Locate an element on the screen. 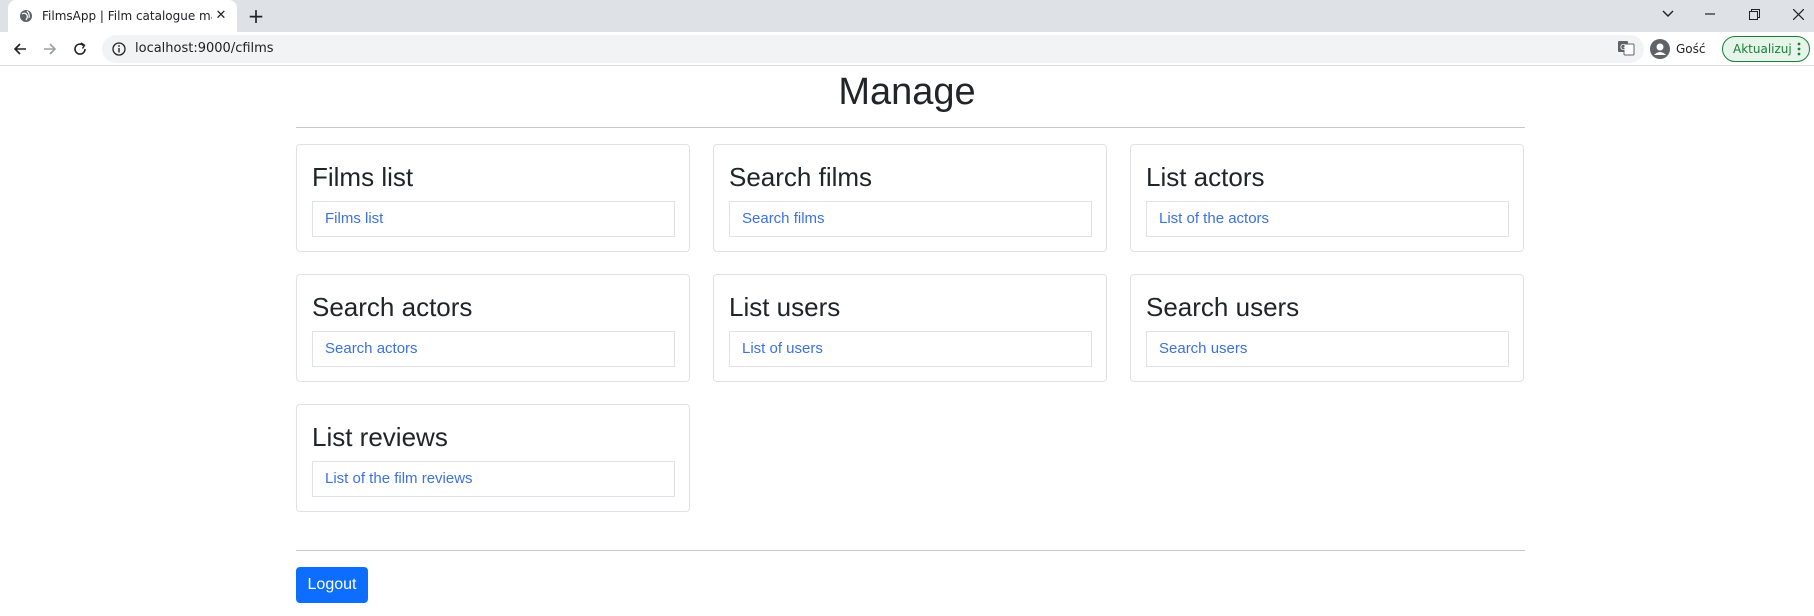 The image size is (1814, 616). browser-tab: FilmsApp | Film catalogue manag ✕ is located at coordinates (122, 16).